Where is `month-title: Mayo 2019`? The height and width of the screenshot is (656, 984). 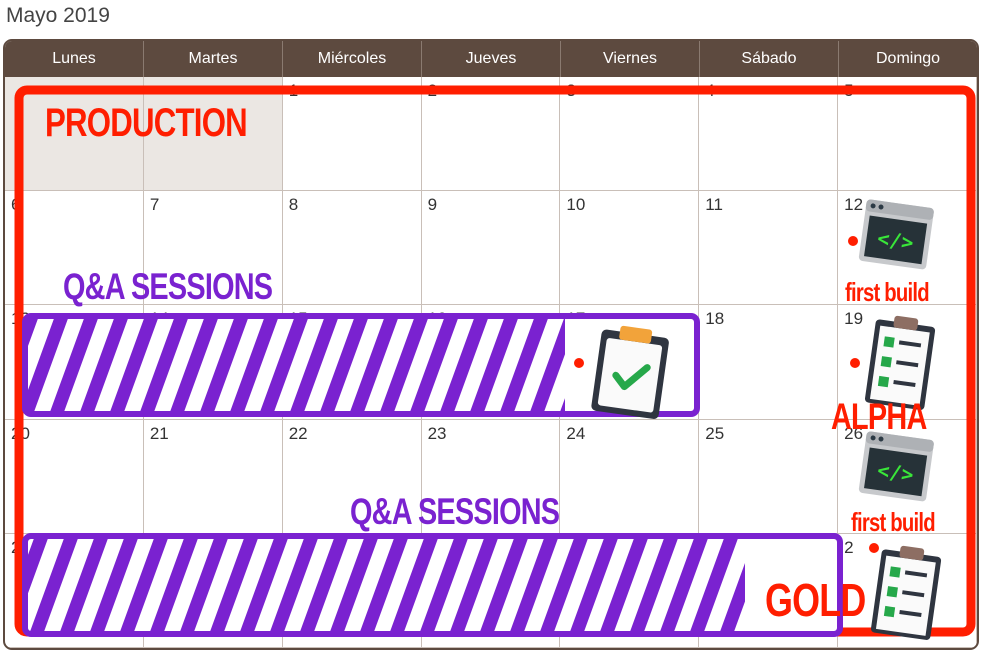 month-title: Mayo 2019 is located at coordinates (58, 15).